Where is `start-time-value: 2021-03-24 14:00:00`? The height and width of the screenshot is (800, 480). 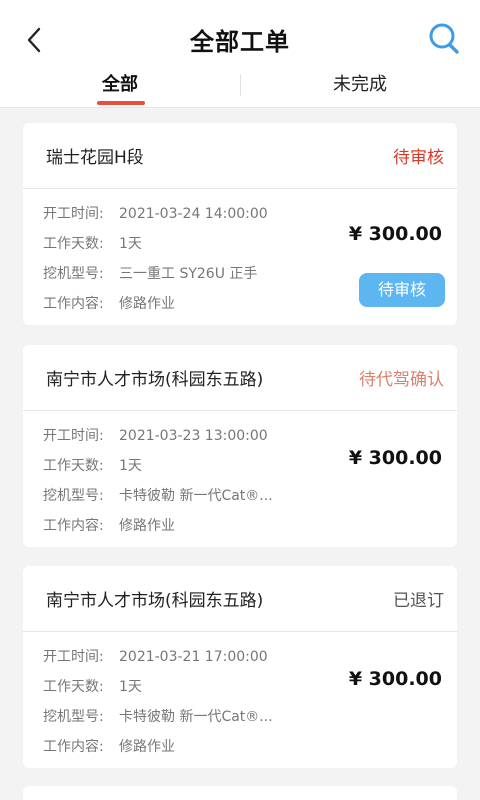
start-time-value: 2021-03-24 14:00:00 is located at coordinates (193, 214).